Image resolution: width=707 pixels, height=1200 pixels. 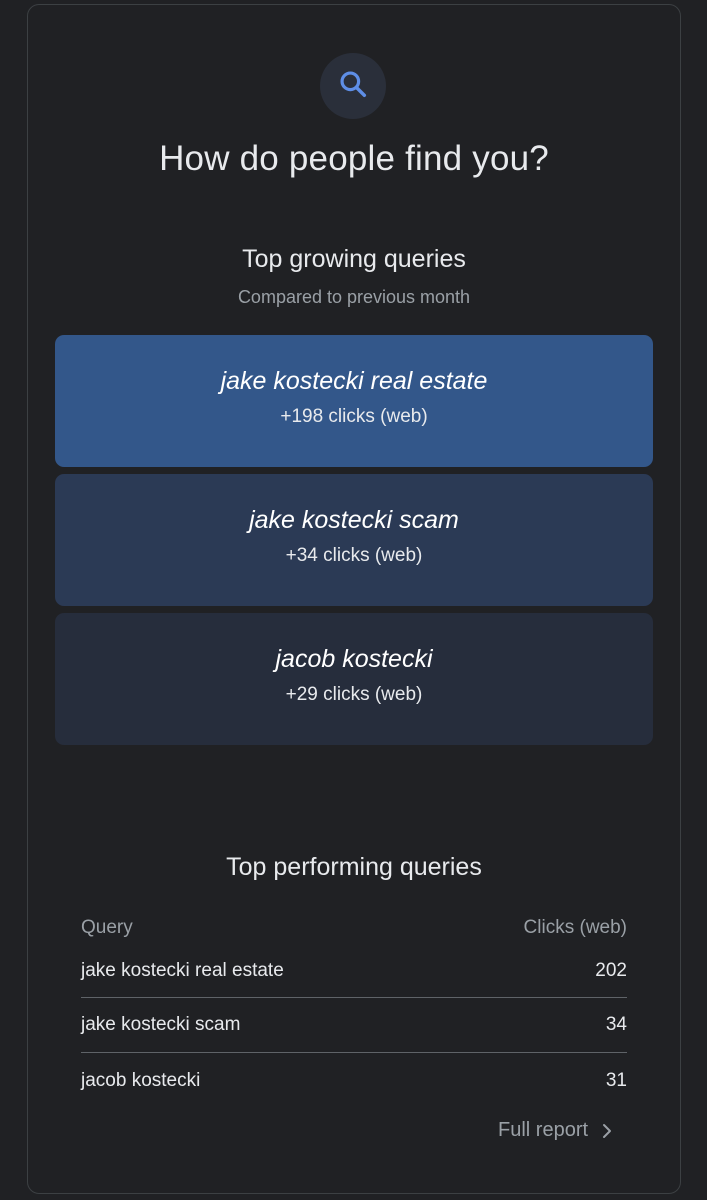 I want to click on full-report-link: Full report, so click(x=556, y=1130).